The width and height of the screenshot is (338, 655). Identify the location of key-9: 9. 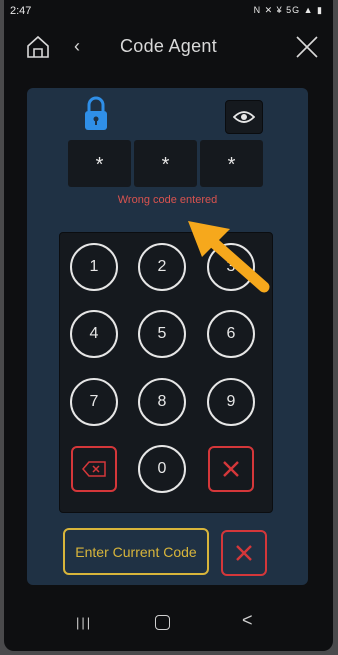
(231, 402).